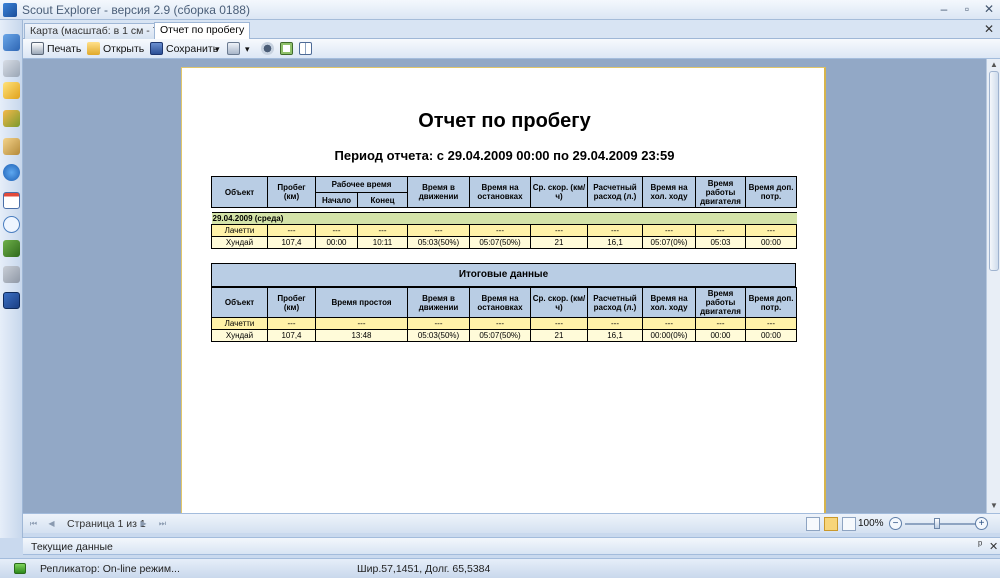 The height and width of the screenshot is (578, 1000). Describe the element at coordinates (967, 9) in the screenshot. I see `maximize-button: ▫` at that location.